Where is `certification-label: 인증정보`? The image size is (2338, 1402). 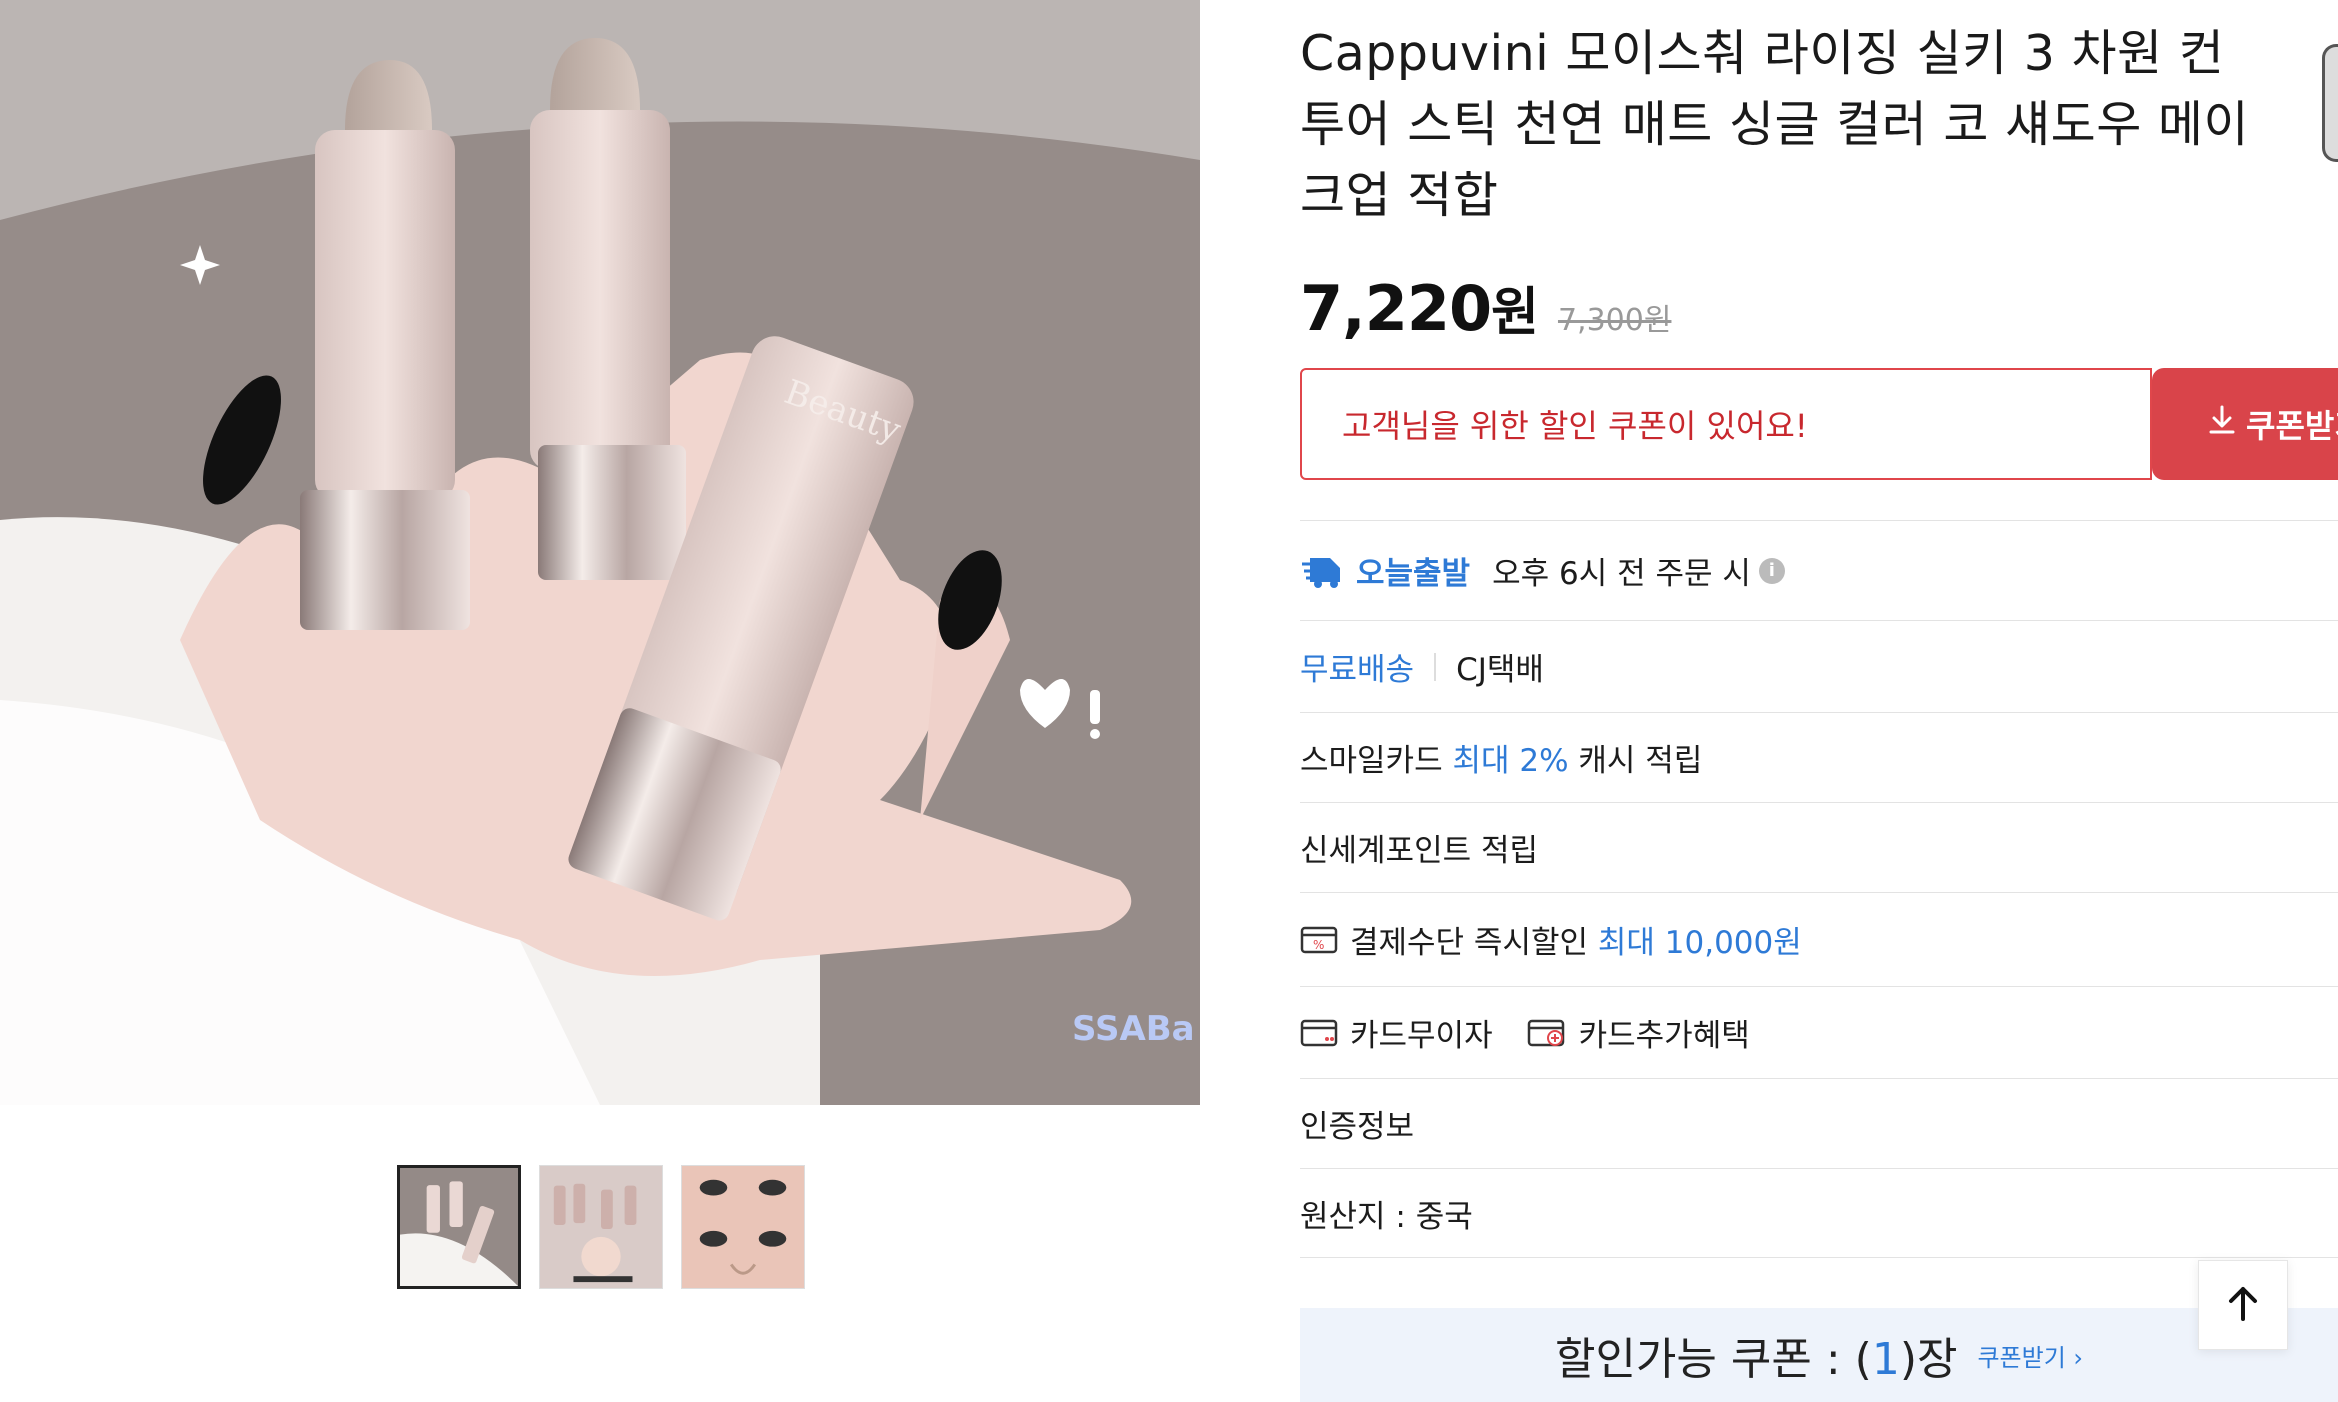 certification-label: 인증정보 is located at coordinates (1357, 1127).